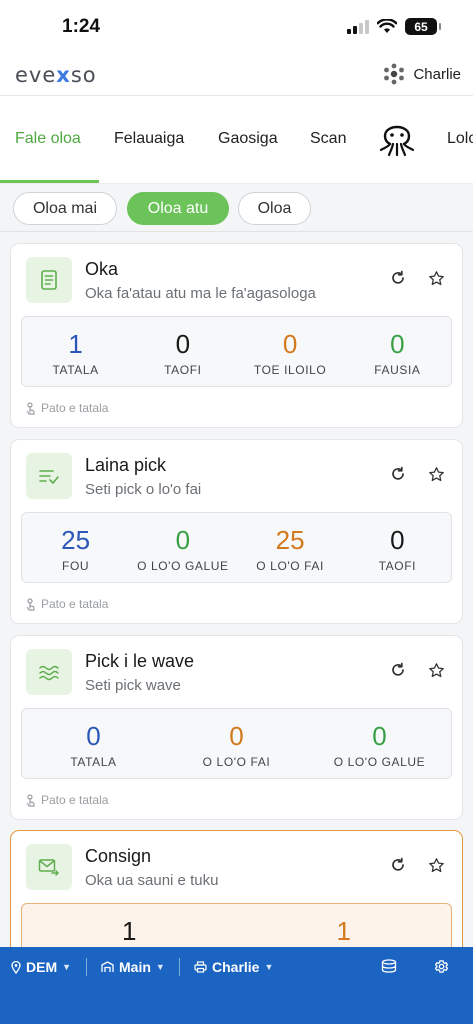 The height and width of the screenshot is (1024, 473). I want to click on location-selector: DEM ▼, so click(41, 967).